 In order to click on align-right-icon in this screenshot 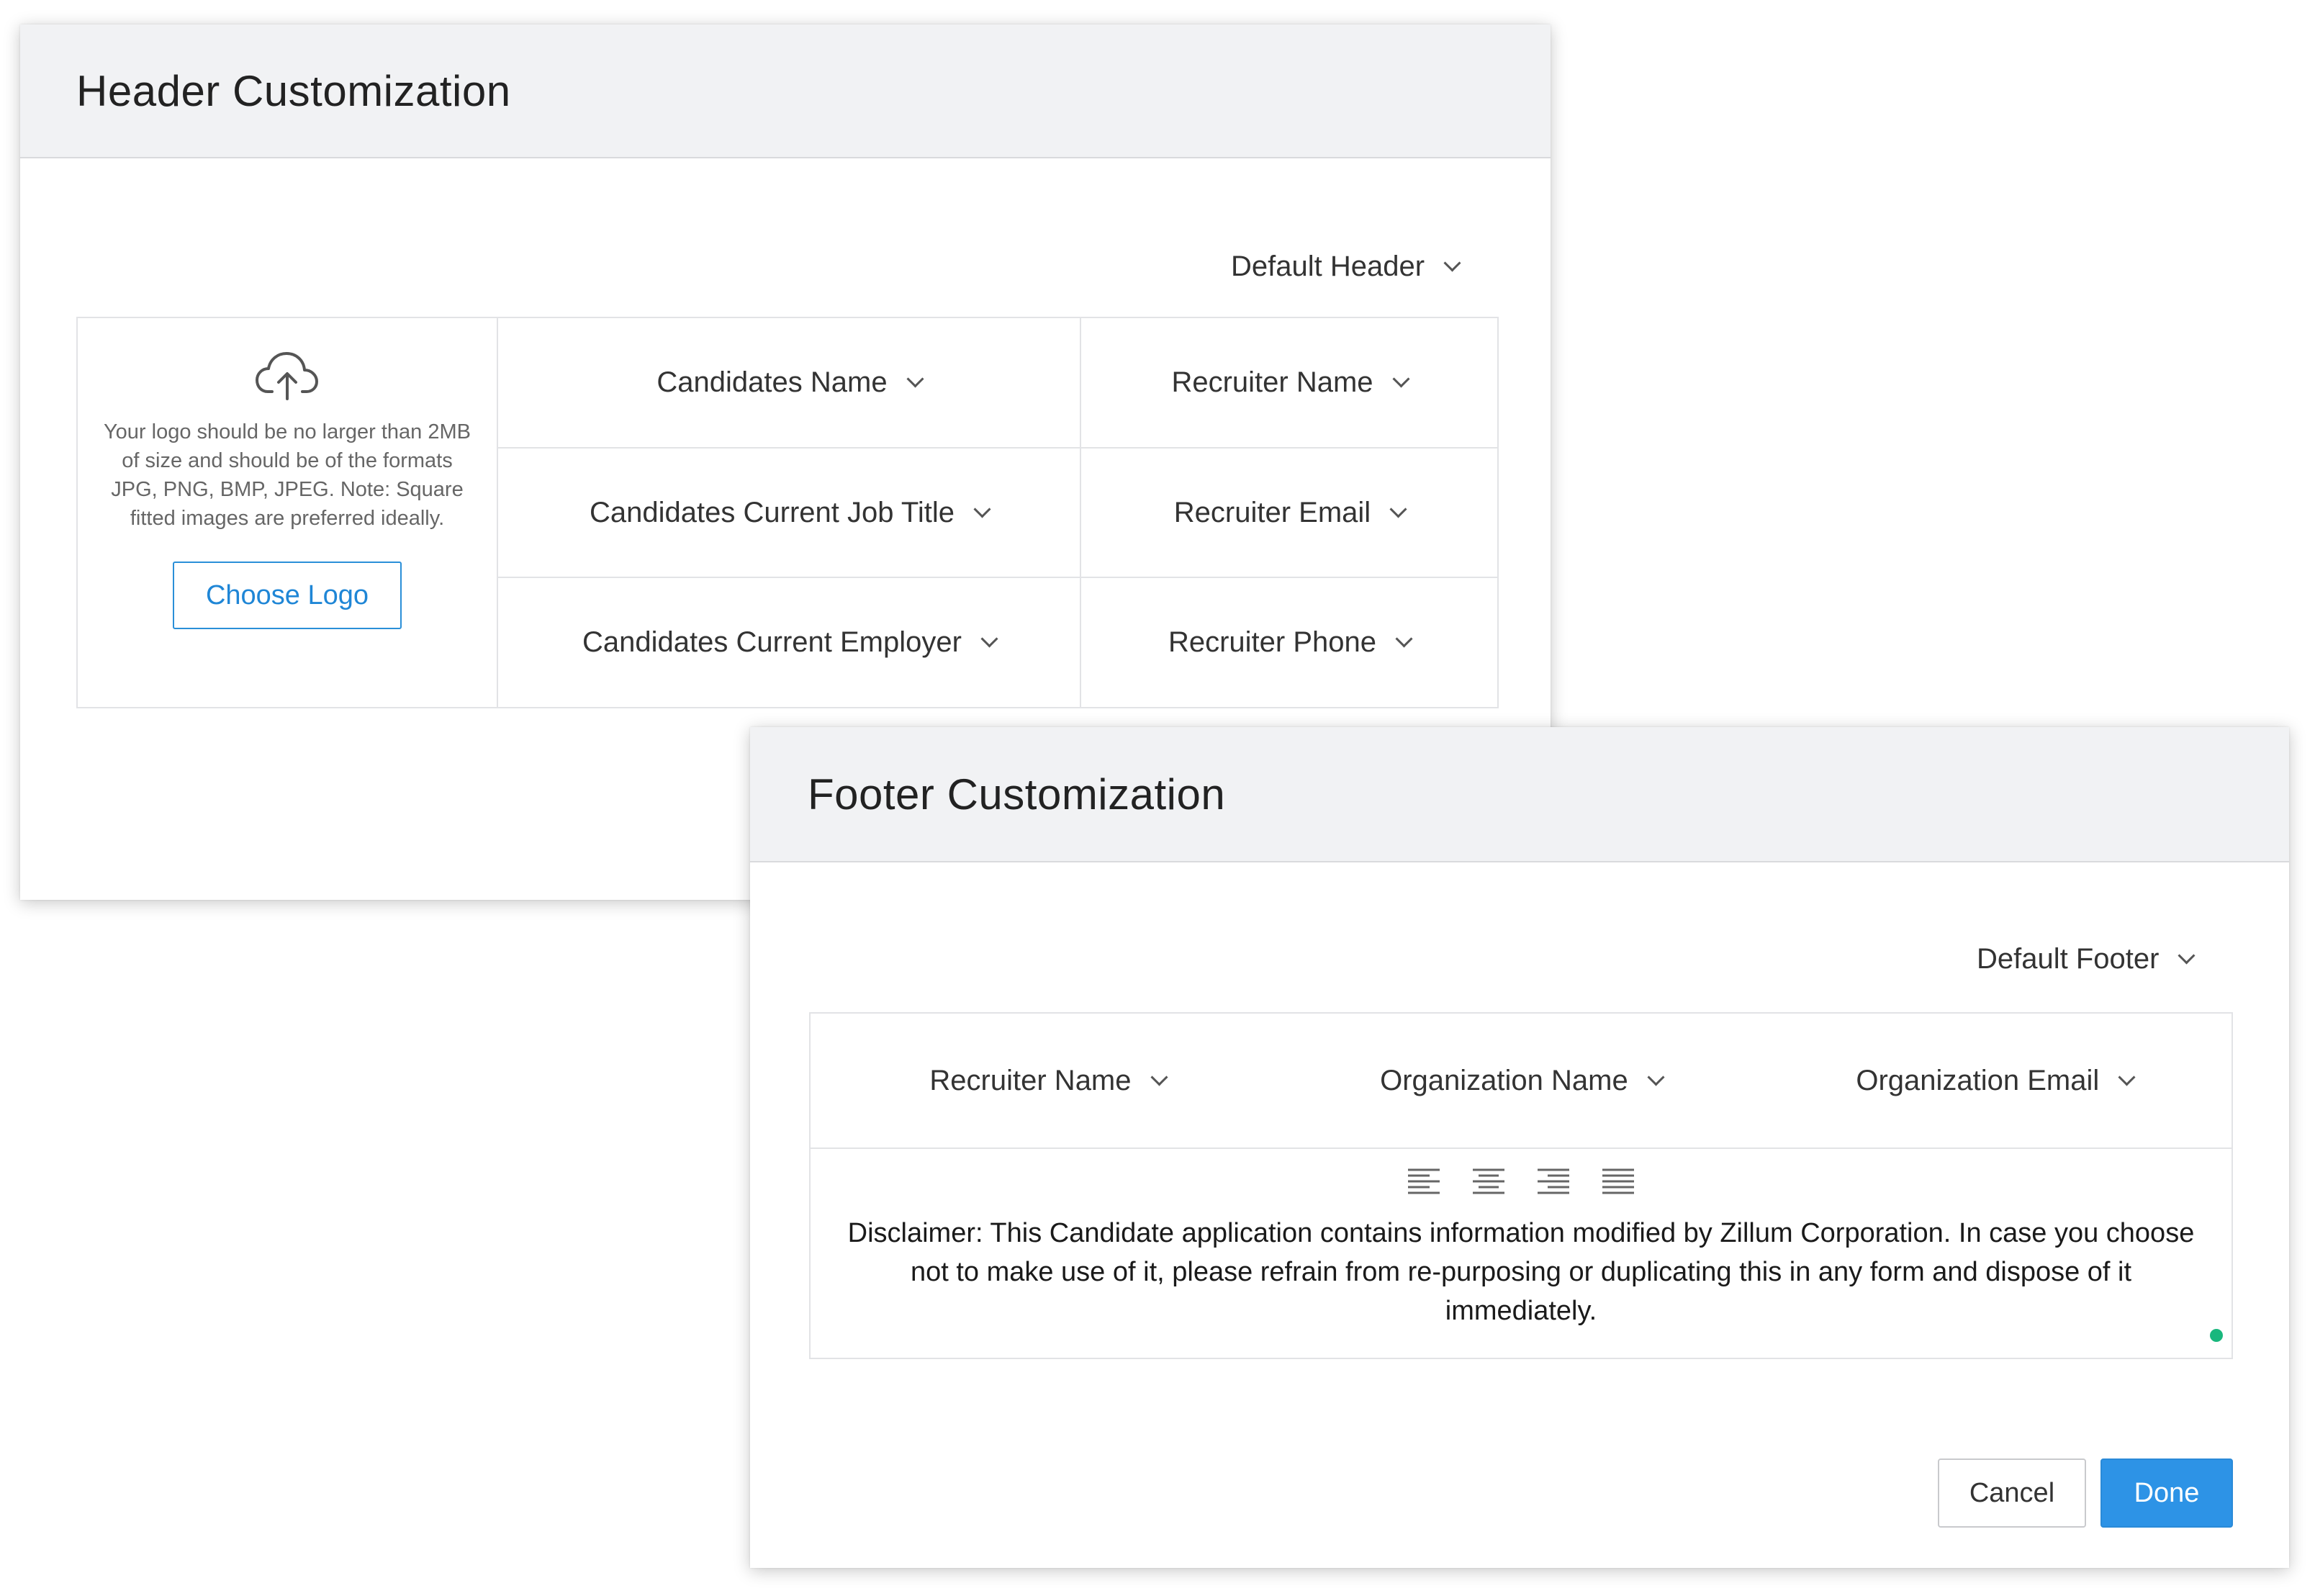, I will do `click(1553, 1182)`.